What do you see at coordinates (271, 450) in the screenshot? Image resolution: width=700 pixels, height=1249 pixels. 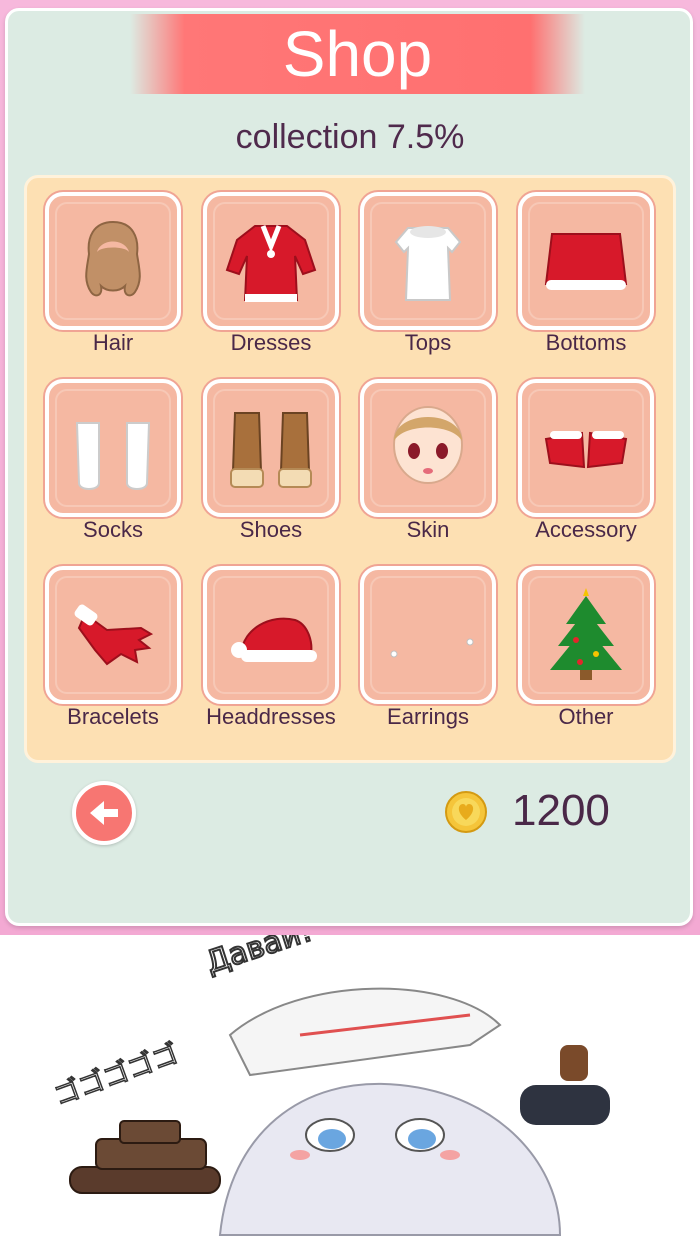 I see `boots-icon` at bounding box center [271, 450].